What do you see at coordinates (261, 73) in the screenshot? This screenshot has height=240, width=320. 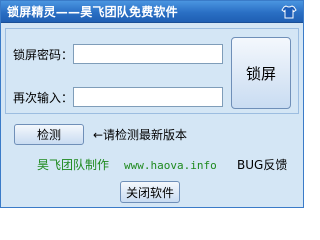 I see `lock-screen-button: 锁屏` at bounding box center [261, 73].